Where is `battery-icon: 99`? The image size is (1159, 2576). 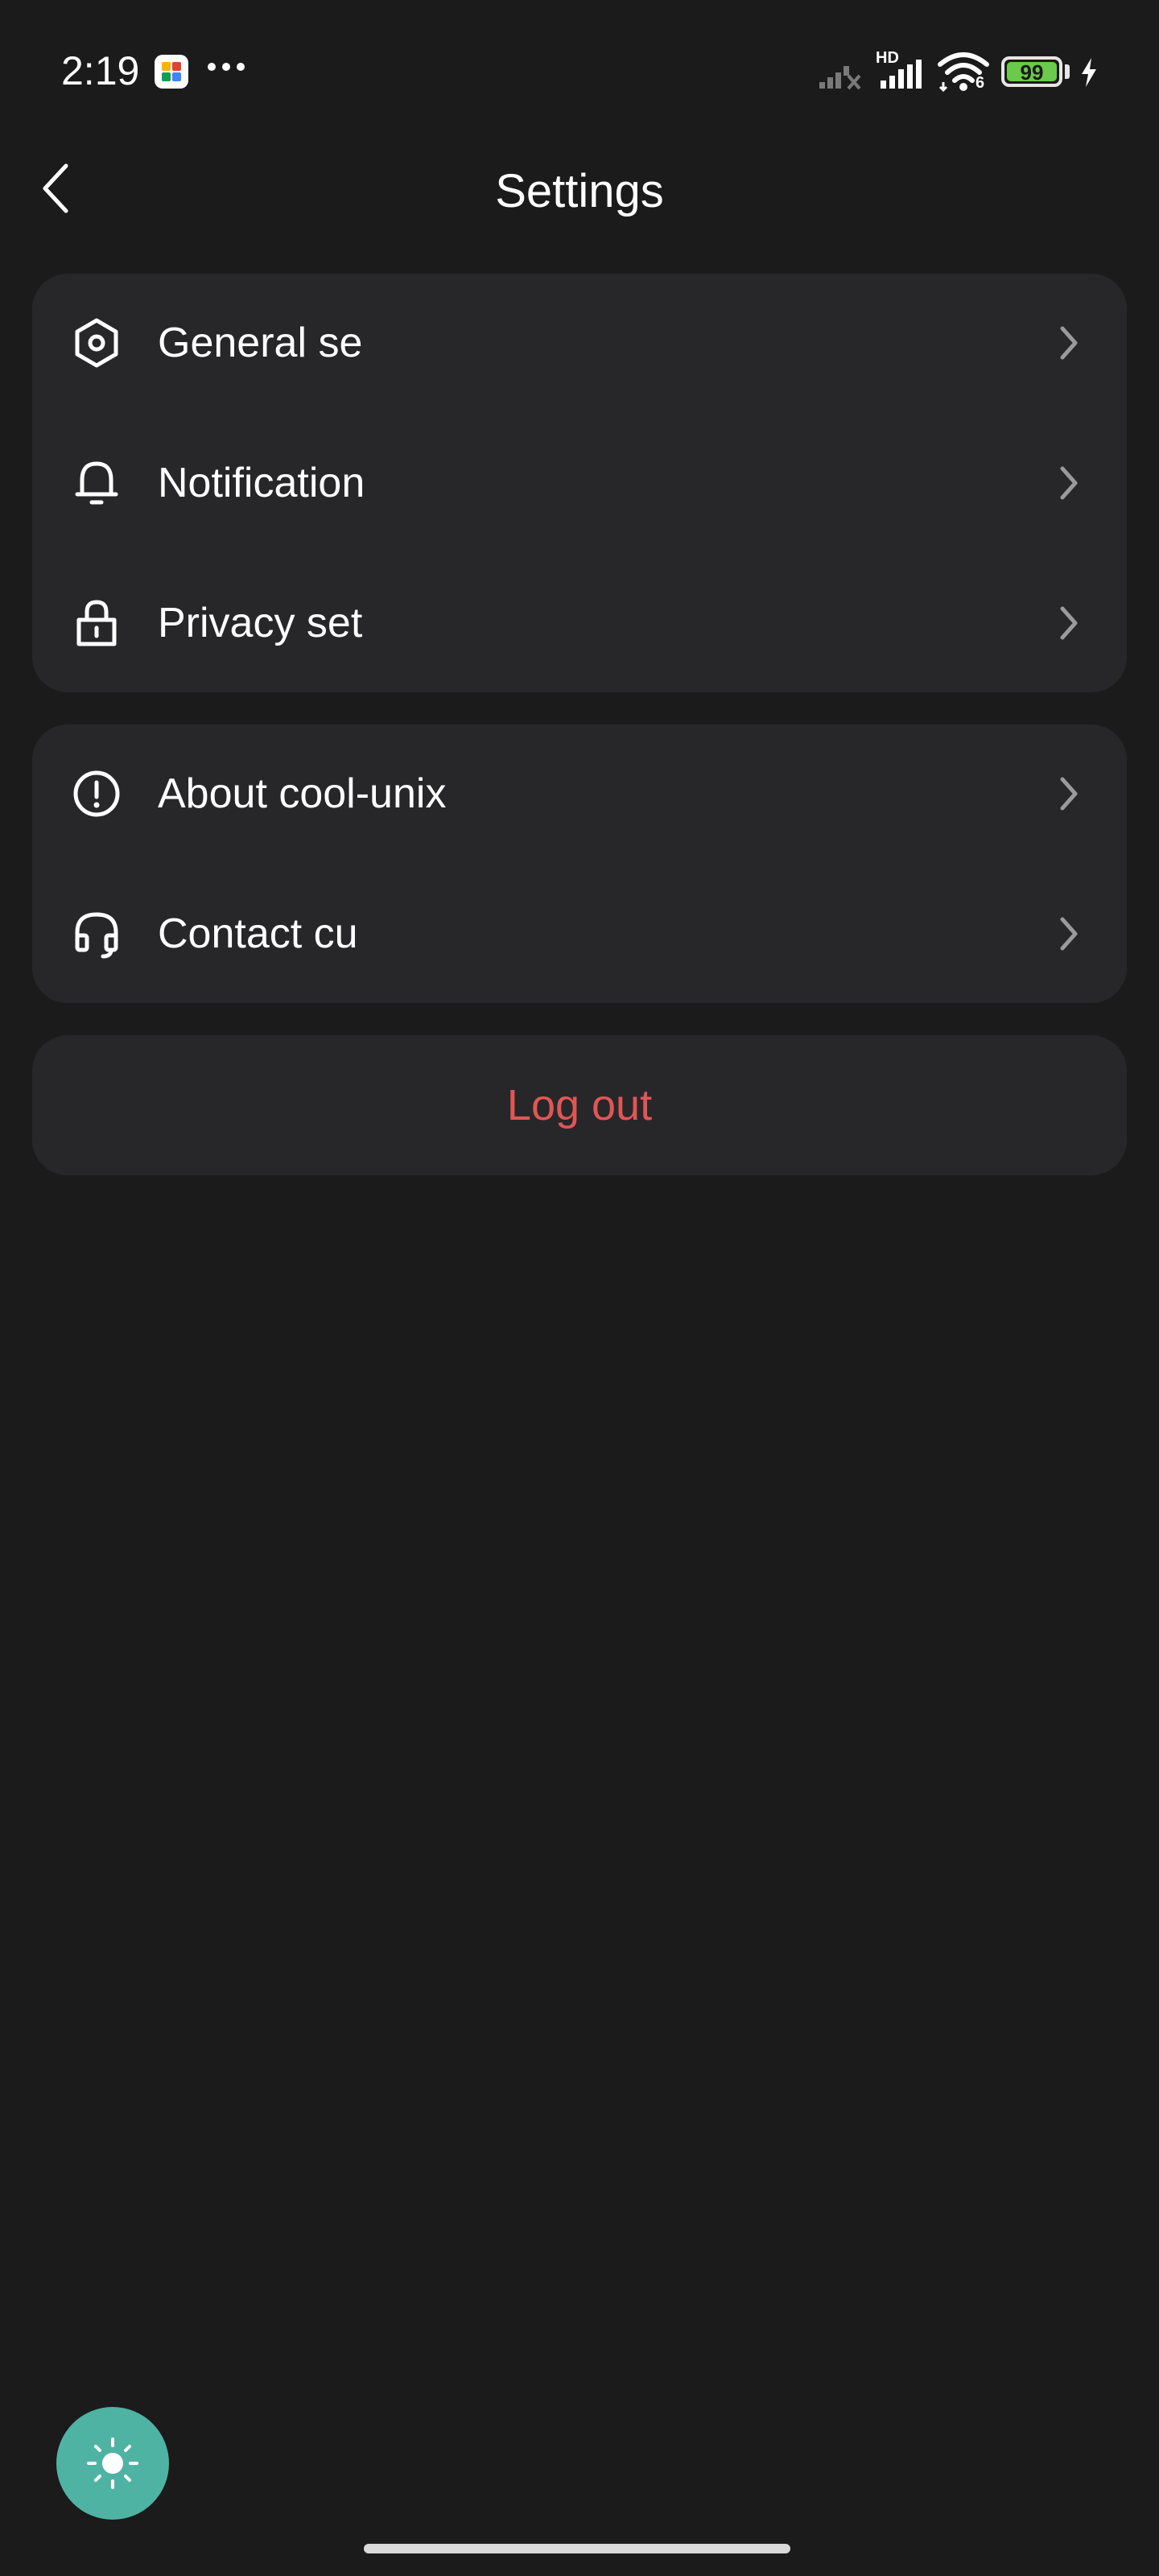 battery-icon: 99 is located at coordinates (1031, 71).